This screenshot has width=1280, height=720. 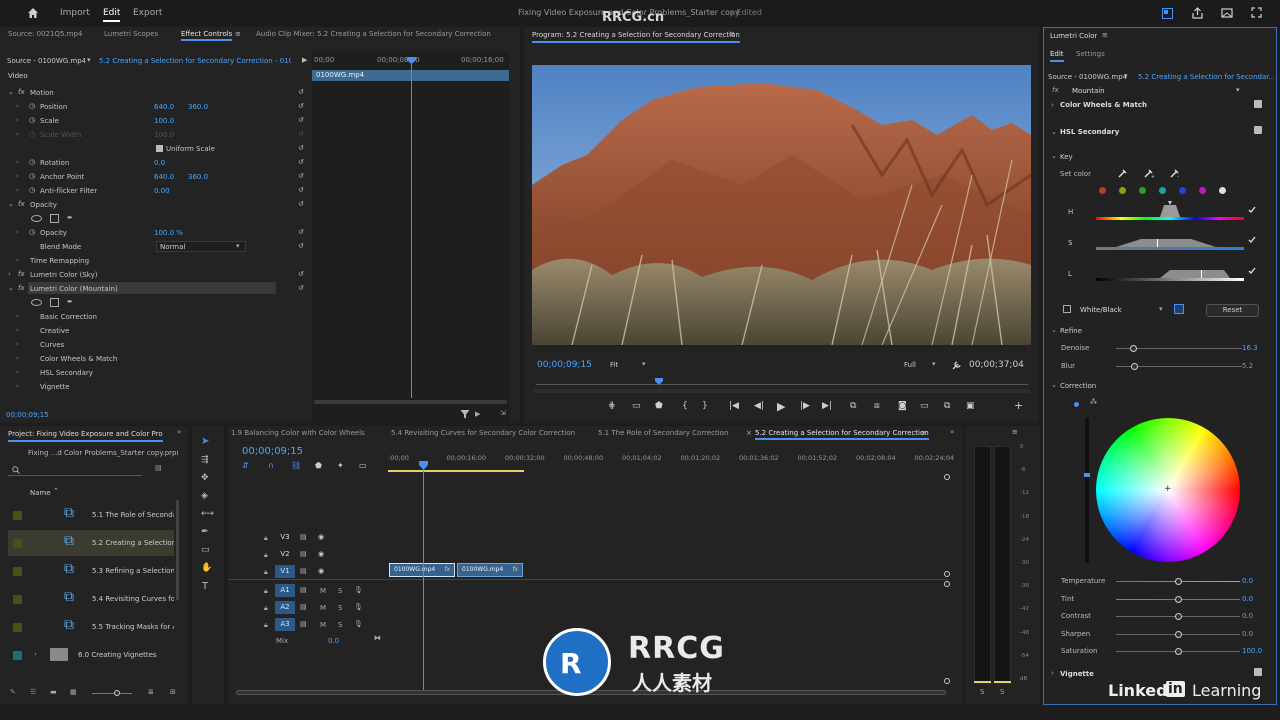 I want to click on property-value: 100.0 %, so click(x=168, y=233).